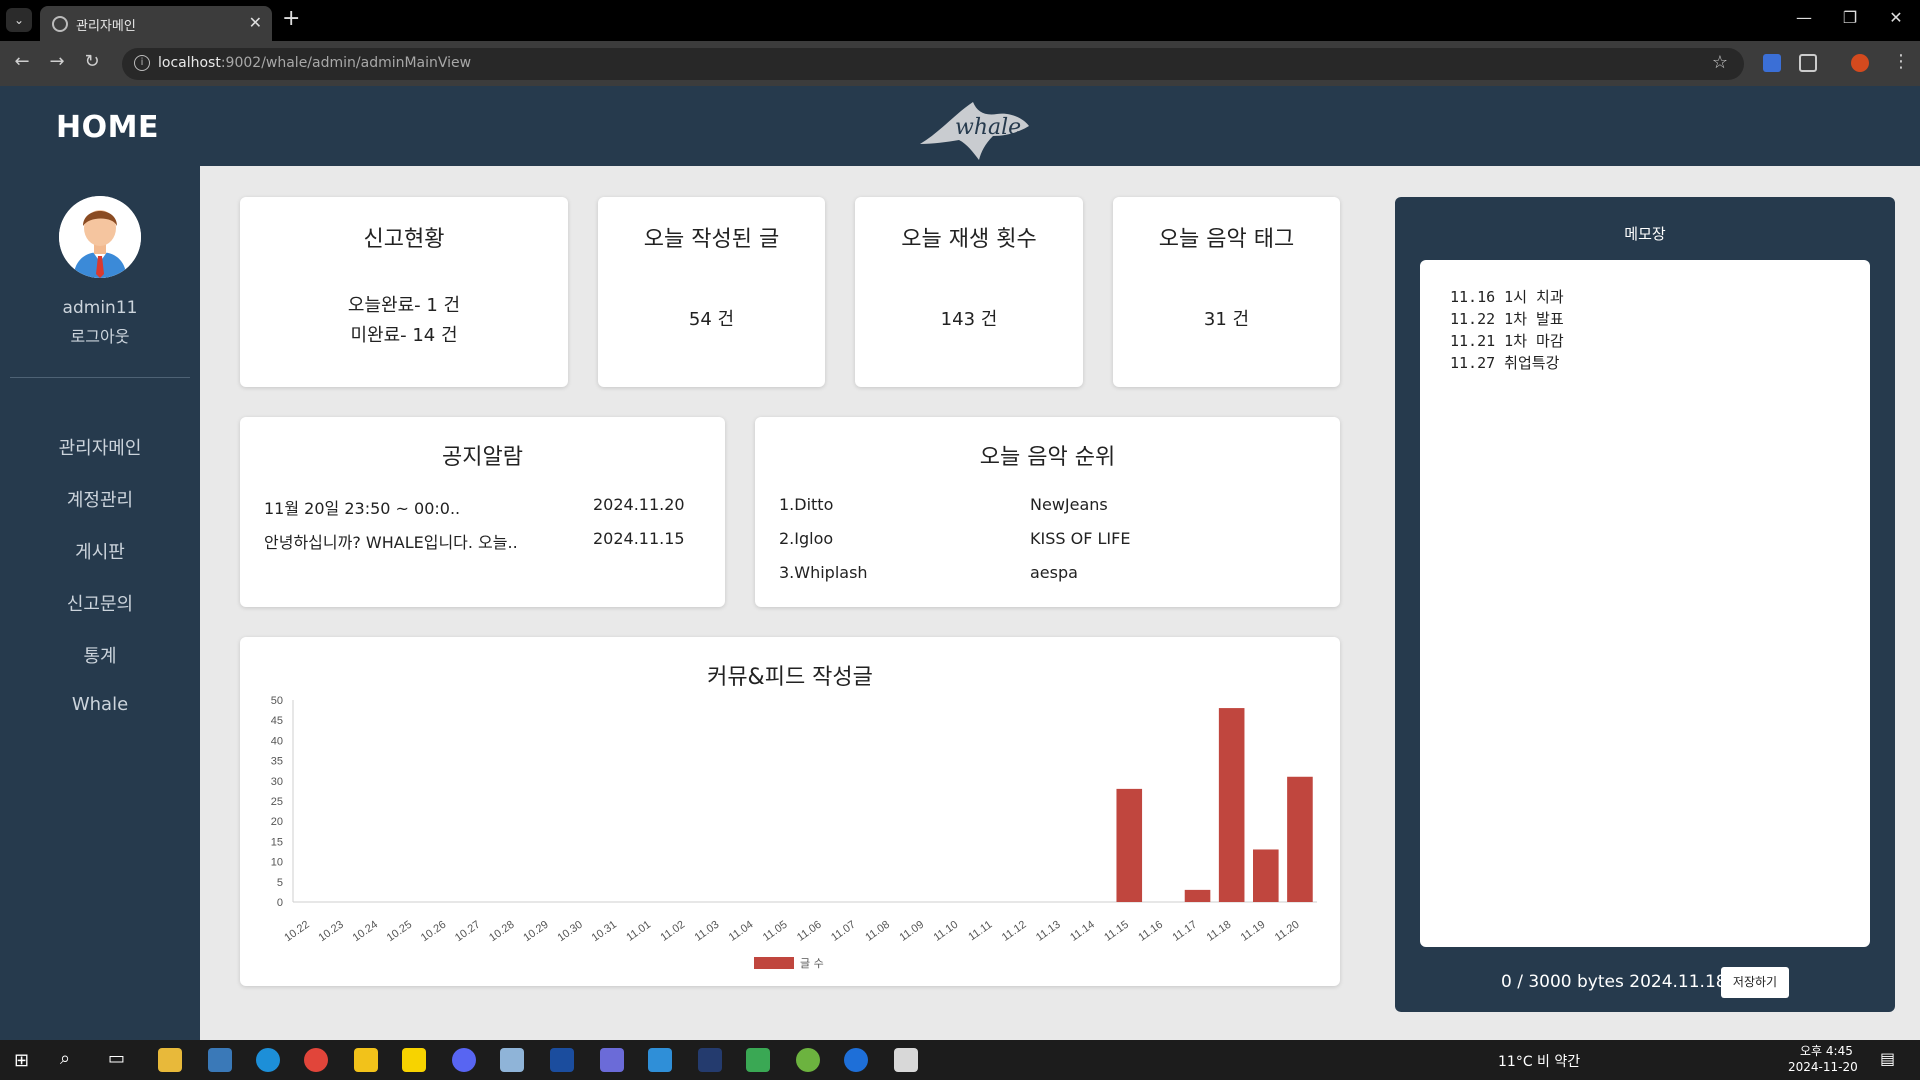  I want to click on x-tick-label: 10.27, so click(467, 932).